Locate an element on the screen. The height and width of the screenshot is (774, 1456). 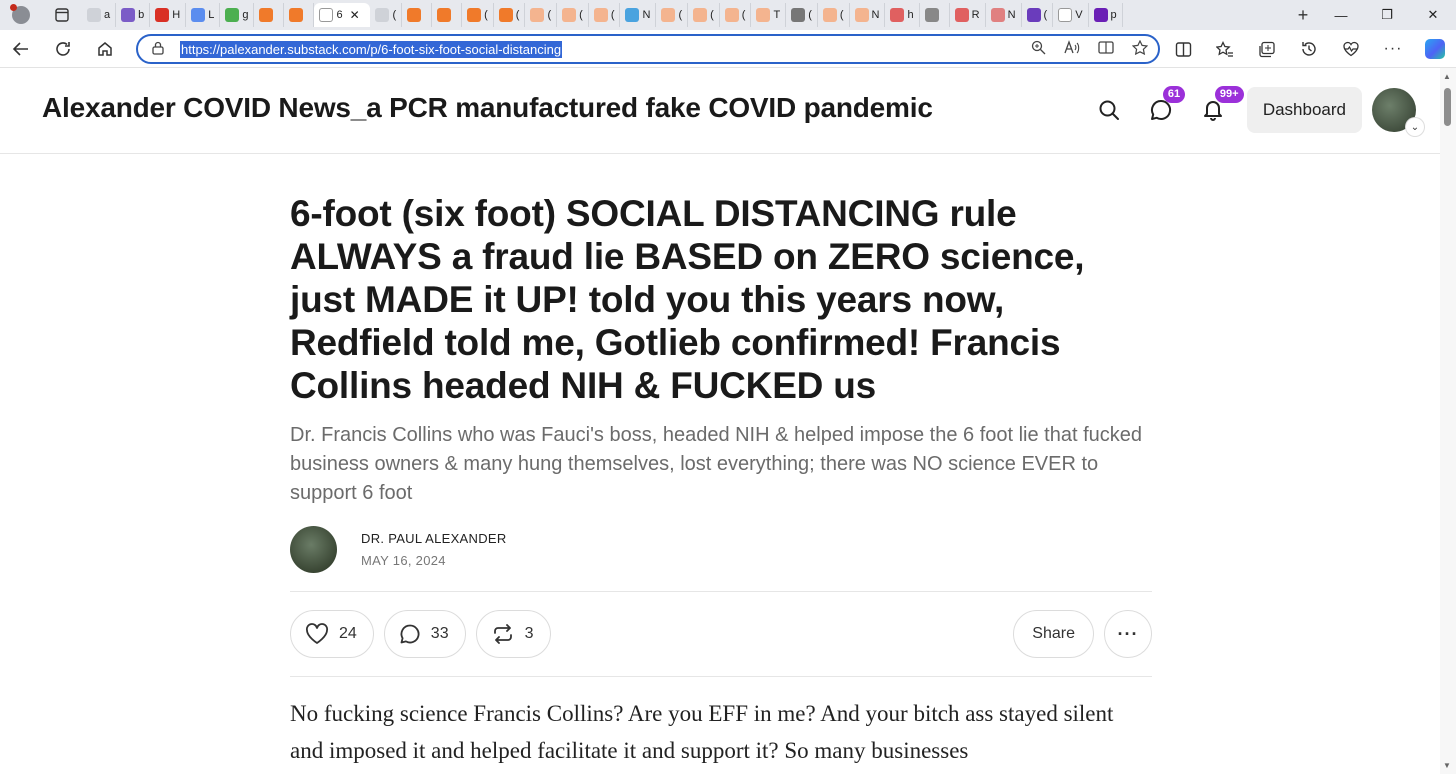
zoom-icon is located at coordinates (1038, 49).